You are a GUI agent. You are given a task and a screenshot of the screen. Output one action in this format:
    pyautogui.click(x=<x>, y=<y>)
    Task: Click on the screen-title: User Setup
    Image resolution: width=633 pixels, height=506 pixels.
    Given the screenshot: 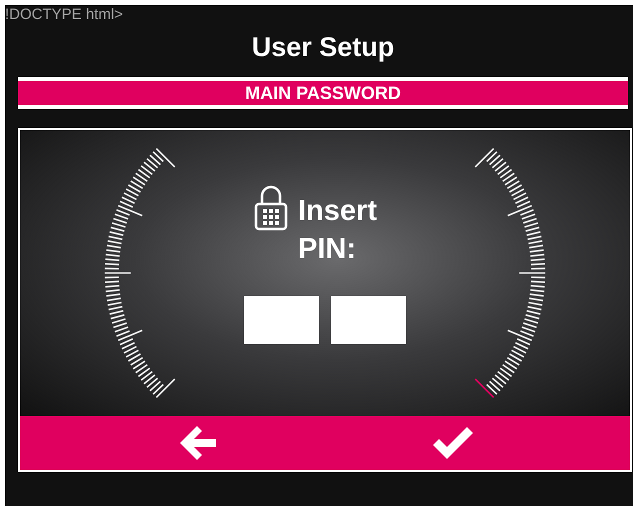 What is the action you would take?
    pyautogui.click(x=323, y=47)
    